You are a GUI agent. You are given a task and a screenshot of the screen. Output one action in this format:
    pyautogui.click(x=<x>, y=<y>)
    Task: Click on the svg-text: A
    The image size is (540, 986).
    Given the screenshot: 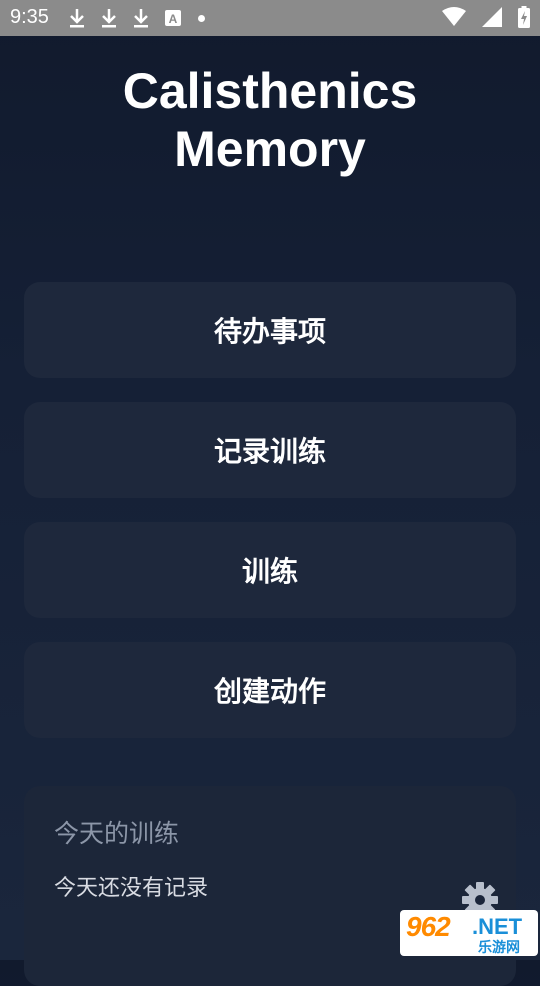 What is the action you would take?
    pyautogui.click(x=173, y=19)
    